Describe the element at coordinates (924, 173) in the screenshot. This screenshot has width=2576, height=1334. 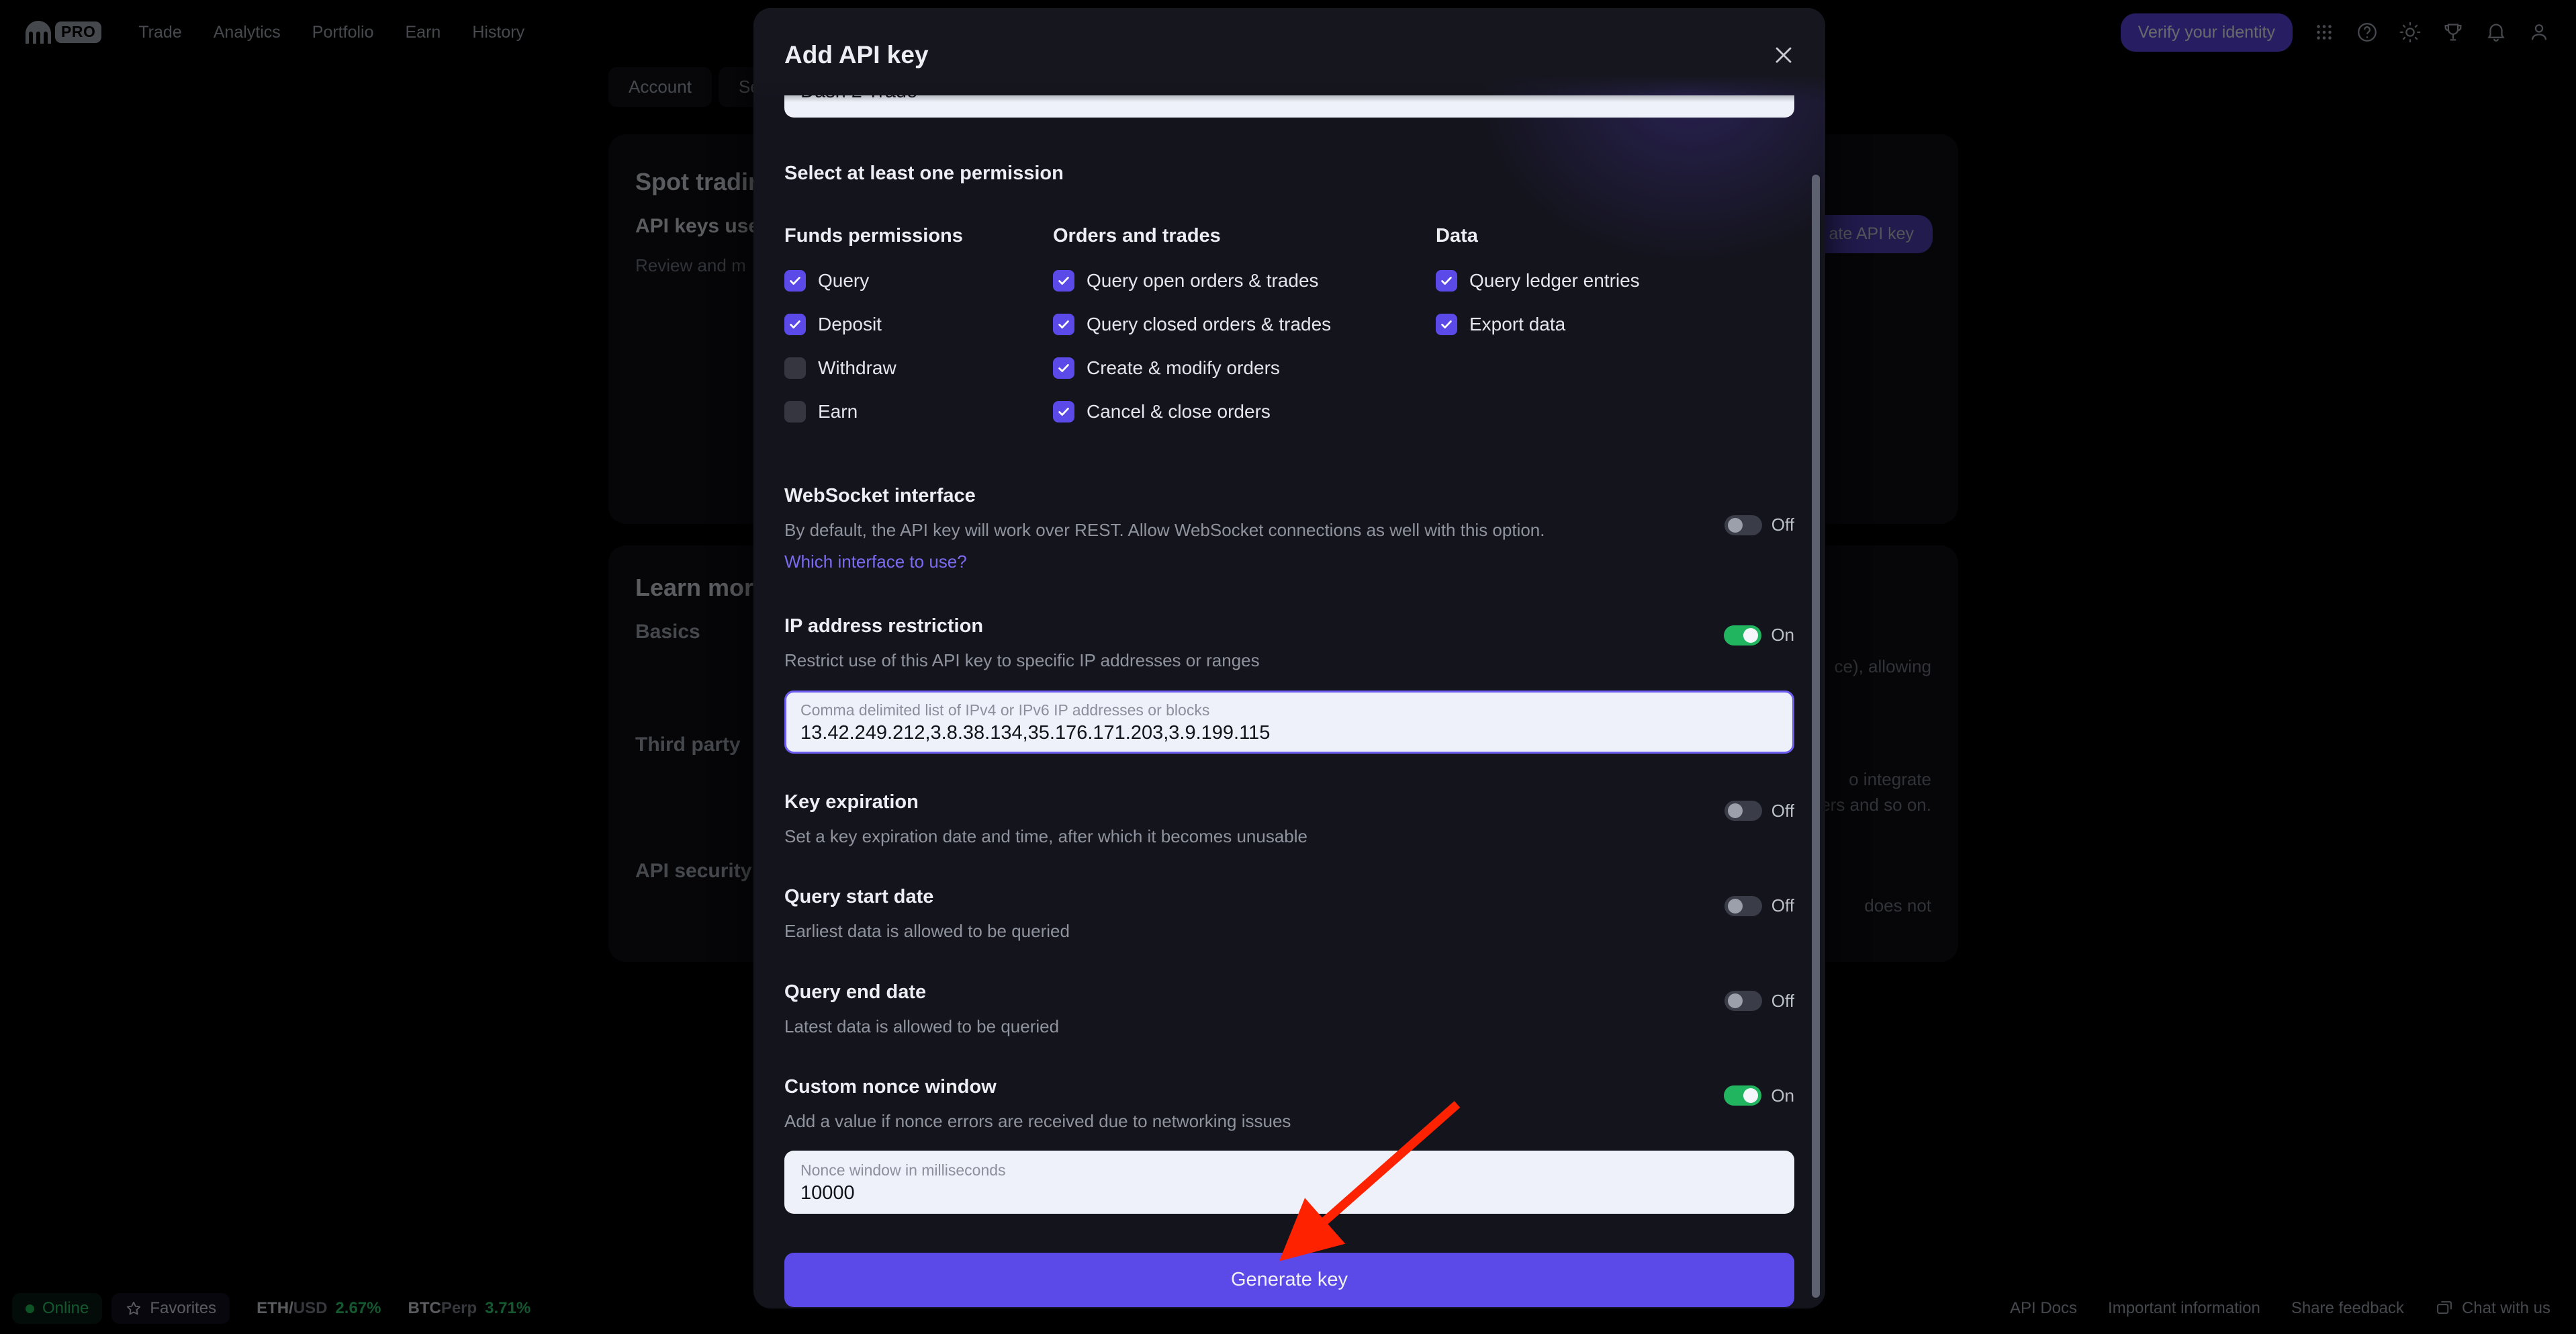
I see `permission-hint-label: Select at least one permission` at that location.